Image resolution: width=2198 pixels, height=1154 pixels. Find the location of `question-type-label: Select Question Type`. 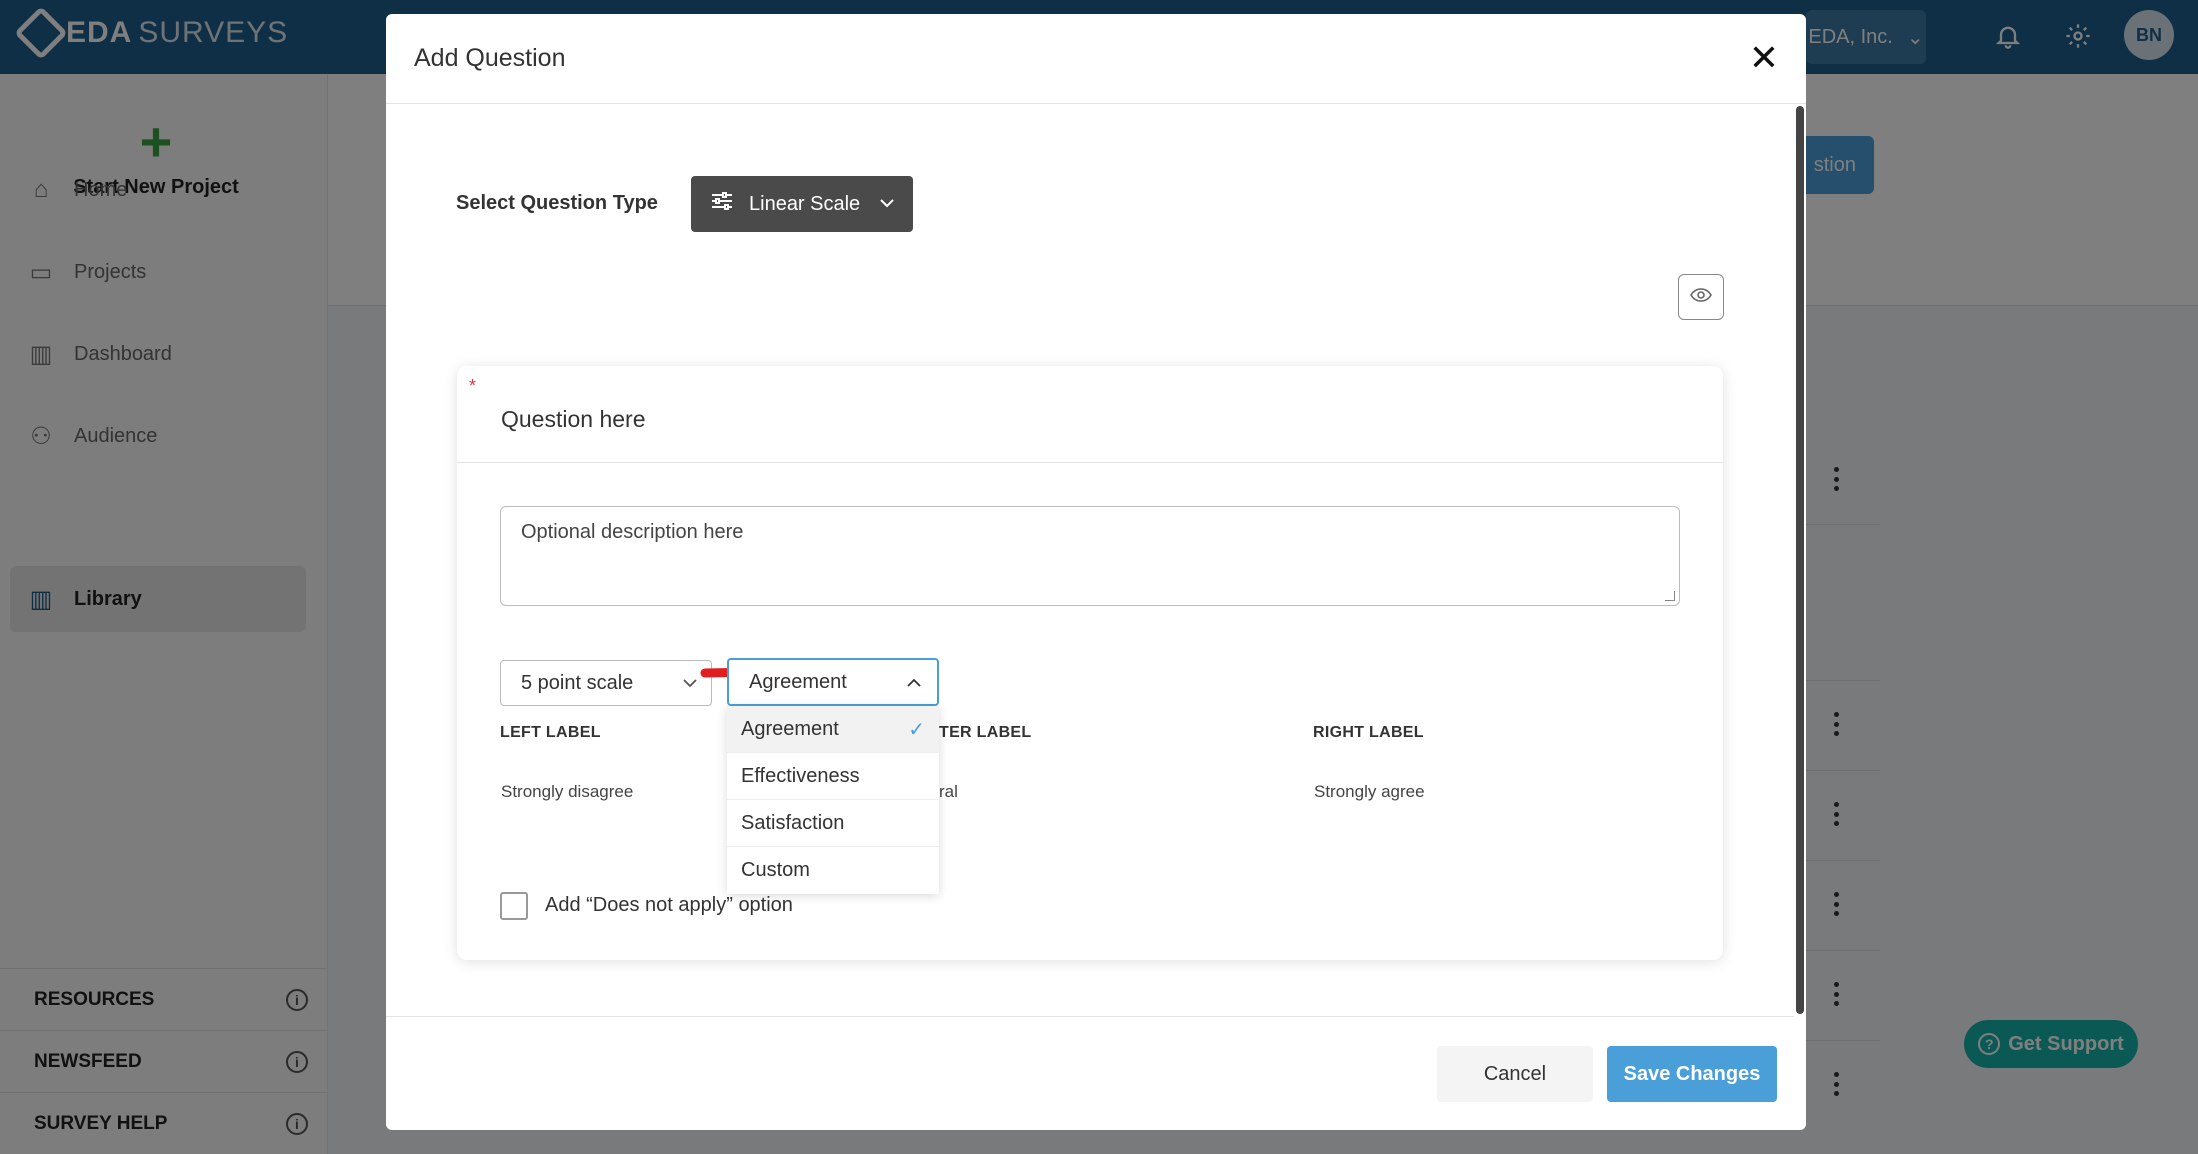

question-type-label: Select Question Type is located at coordinates (557, 203).